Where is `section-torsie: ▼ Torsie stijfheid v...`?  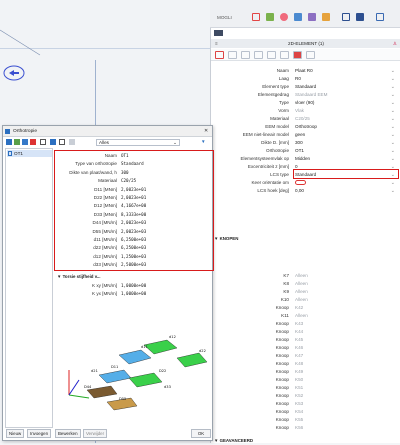 section-torsie: ▼ Torsie stijfheid v... is located at coordinates (78, 277).